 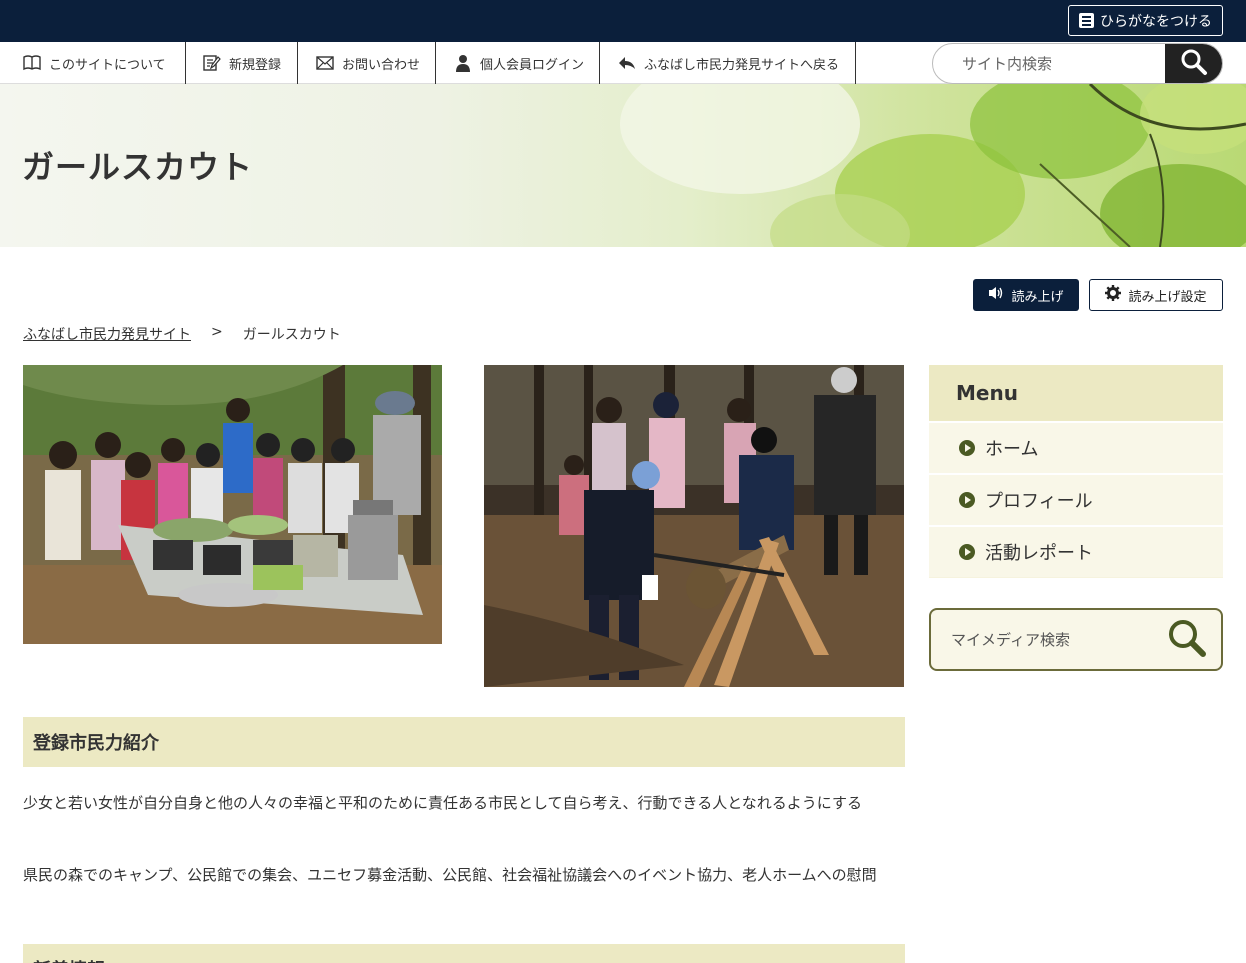 I want to click on top-bar: ひらがなをつける, so click(x=623, y=21).